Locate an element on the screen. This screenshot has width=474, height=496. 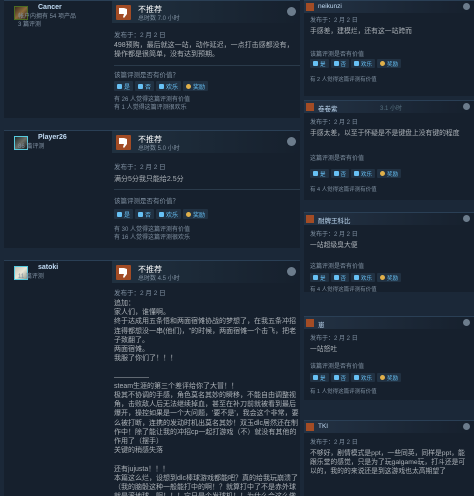
author-name: Cancer is located at coordinates (50, 7).